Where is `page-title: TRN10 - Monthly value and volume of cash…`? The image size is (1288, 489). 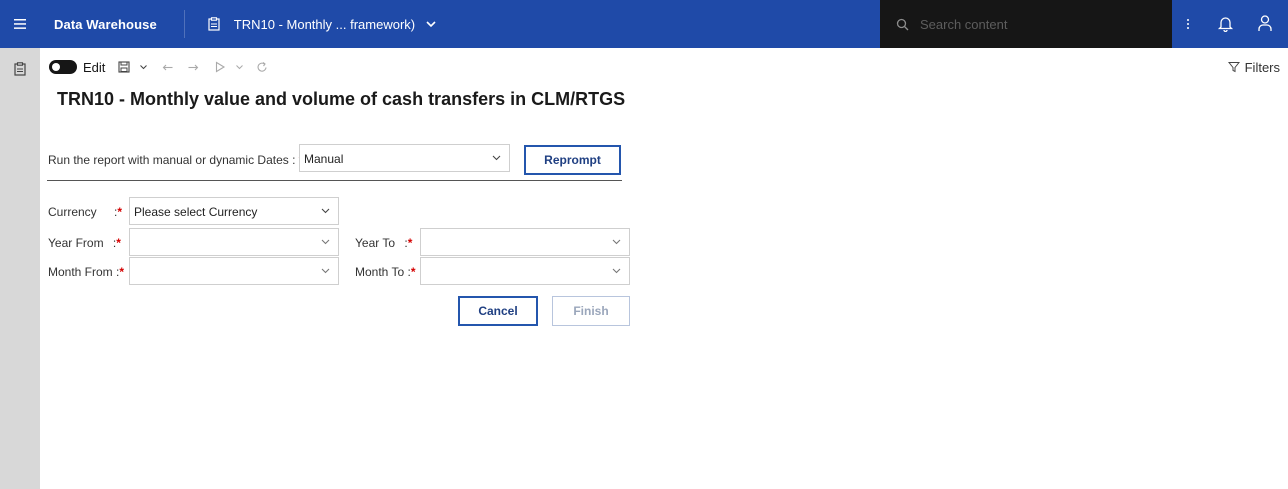 page-title: TRN10 - Monthly value and volume of cash… is located at coordinates (341, 99).